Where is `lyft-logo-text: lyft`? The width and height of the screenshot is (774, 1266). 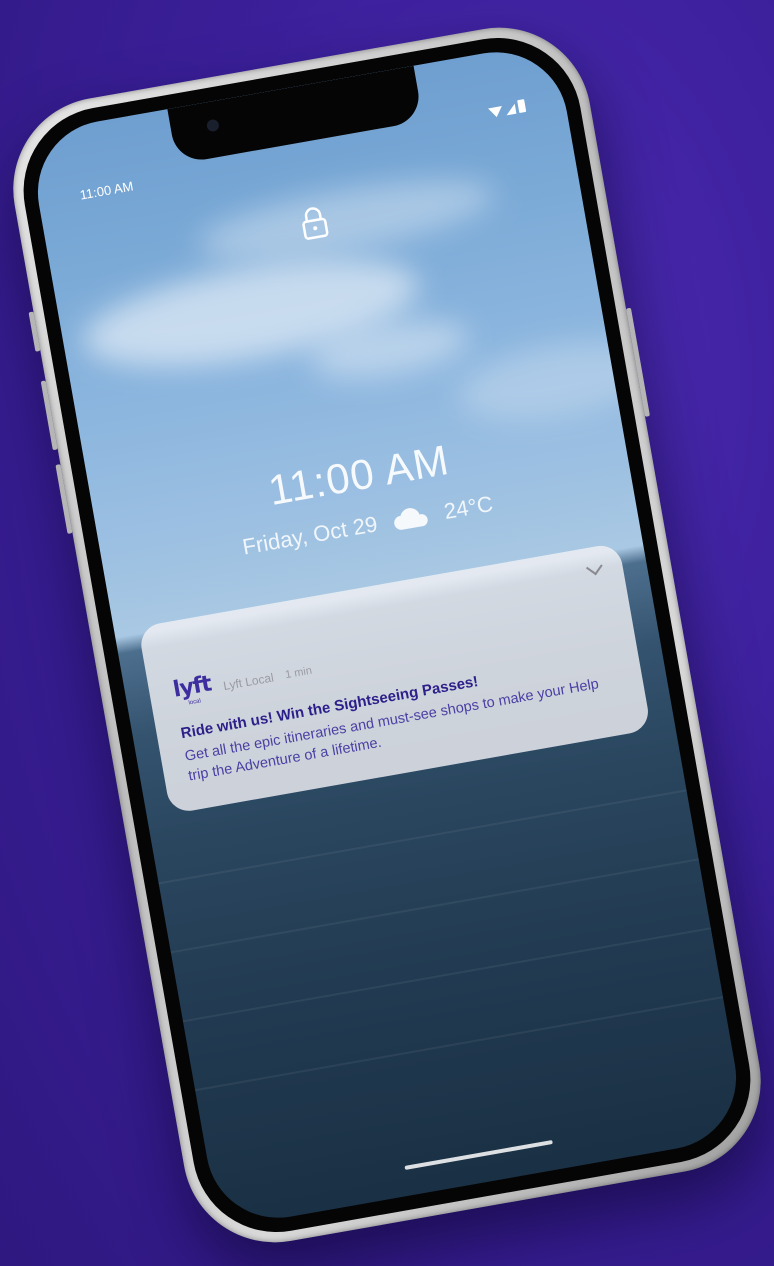
lyft-logo-text: lyft is located at coordinates (192, 687).